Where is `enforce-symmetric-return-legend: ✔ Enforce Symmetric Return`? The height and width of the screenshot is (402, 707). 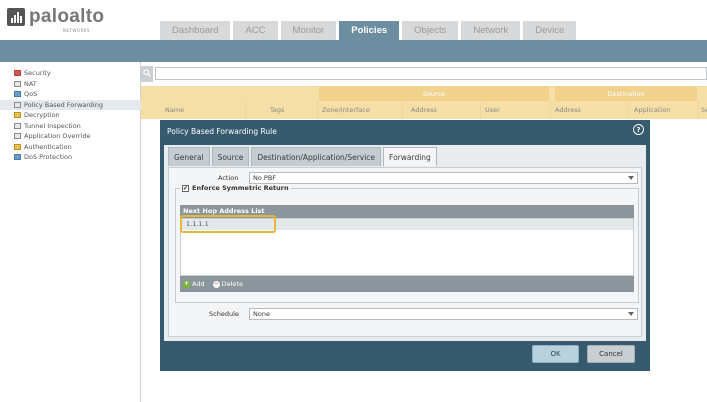 enforce-symmetric-return-legend: ✔ Enforce Symmetric Return is located at coordinates (235, 188).